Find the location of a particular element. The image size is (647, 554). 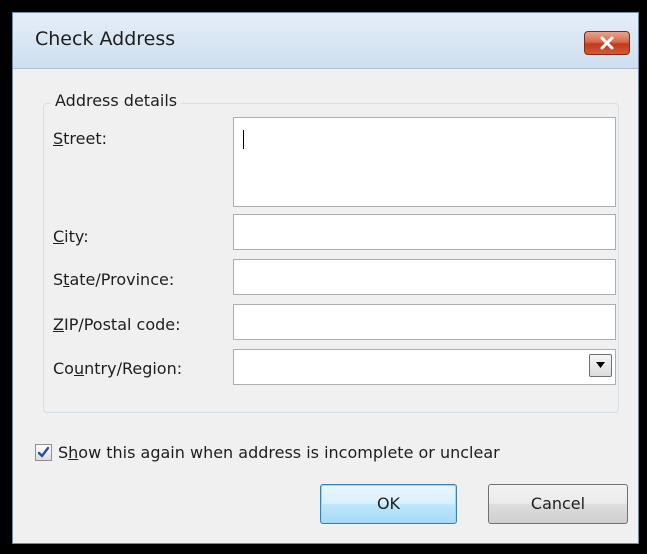

street-field is located at coordinates (424, 162).